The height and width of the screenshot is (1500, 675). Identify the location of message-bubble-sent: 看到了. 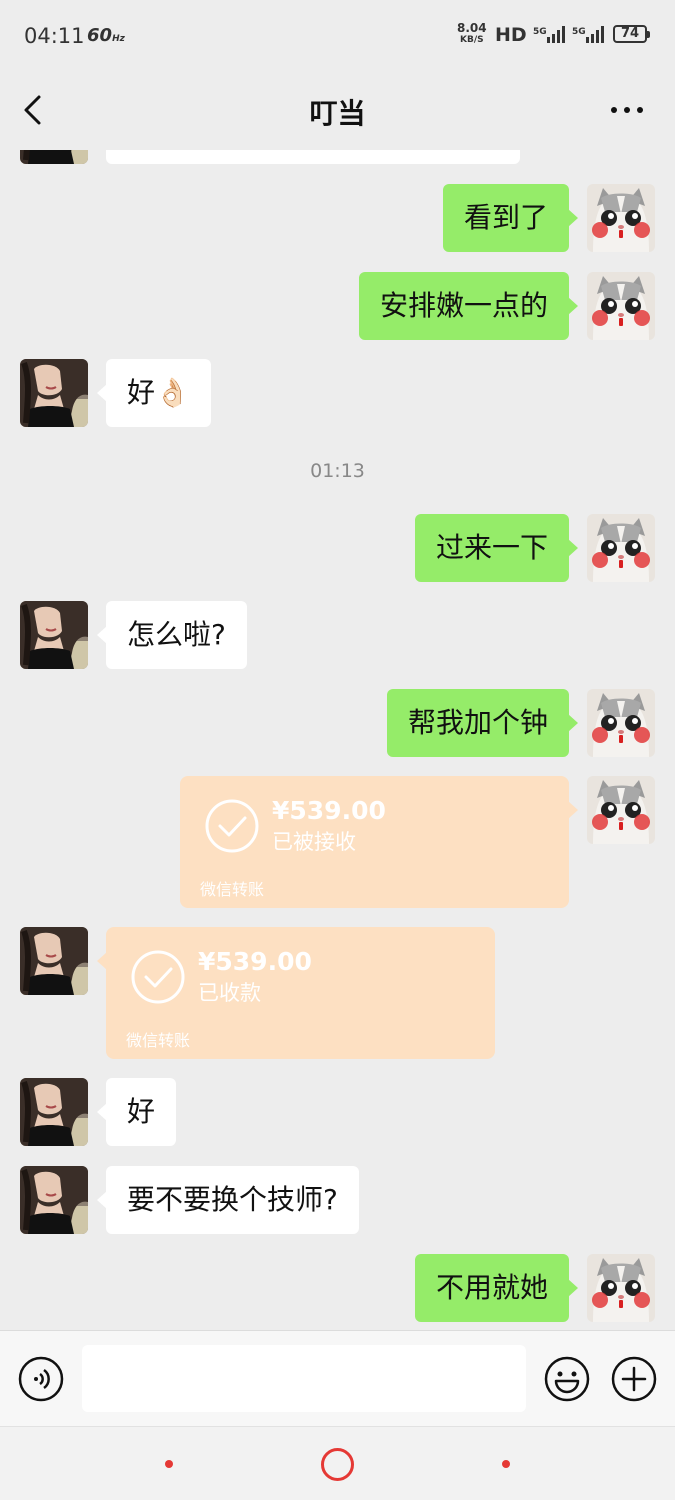
(510, 218).